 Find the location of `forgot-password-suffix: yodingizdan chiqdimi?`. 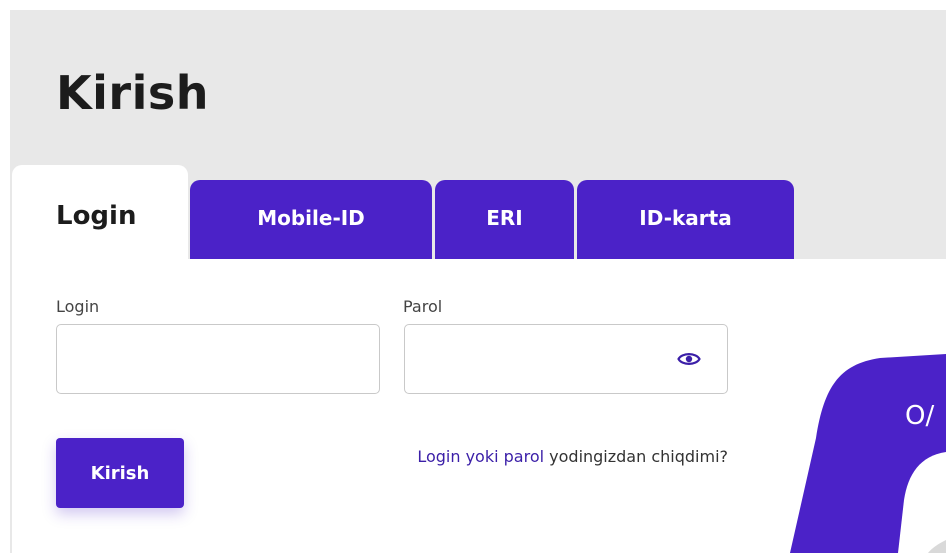

forgot-password-suffix: yodingizdan chiqdimi? is located at coordinates (636, 456).